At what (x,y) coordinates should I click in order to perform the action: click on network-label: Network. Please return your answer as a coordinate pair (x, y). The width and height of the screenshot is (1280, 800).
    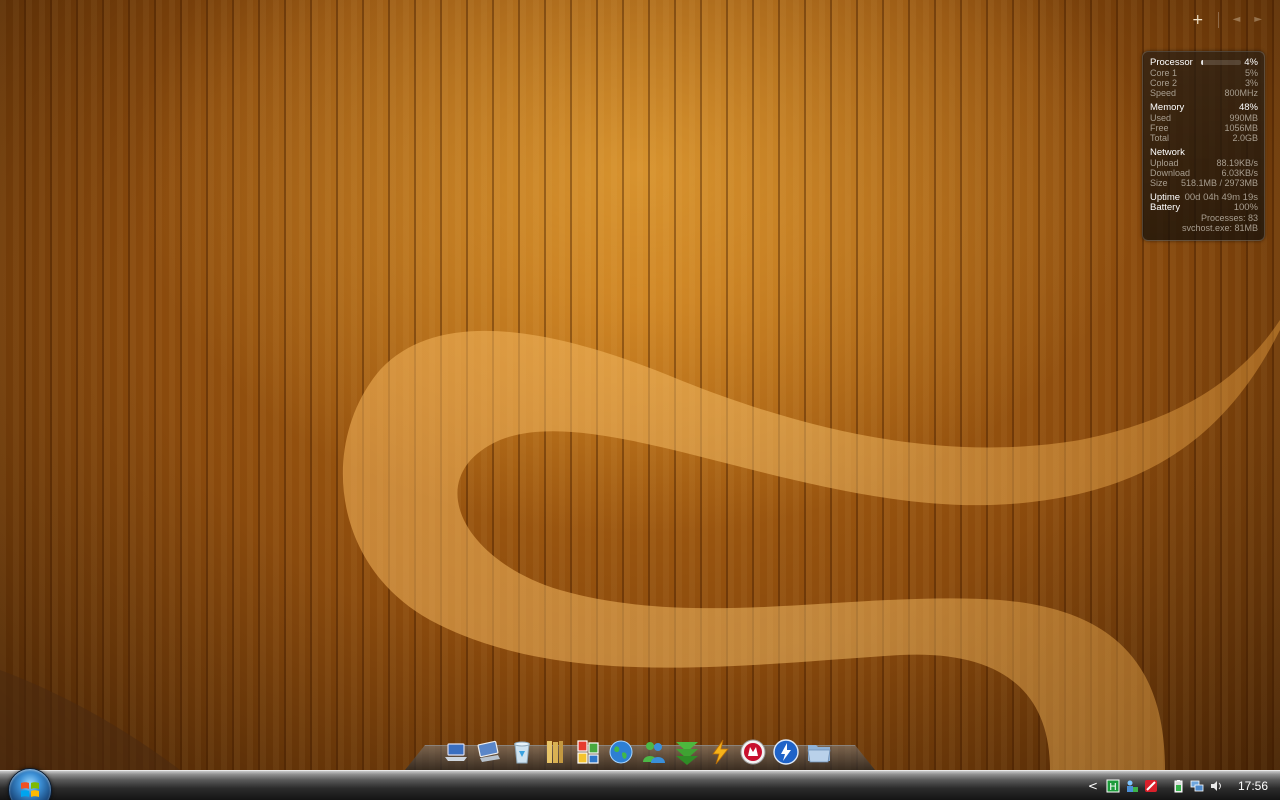
    Looking at the image, I should click on (1167, 152).